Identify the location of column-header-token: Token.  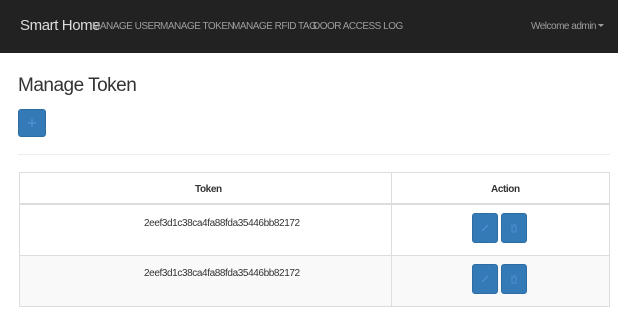
(208, 189).